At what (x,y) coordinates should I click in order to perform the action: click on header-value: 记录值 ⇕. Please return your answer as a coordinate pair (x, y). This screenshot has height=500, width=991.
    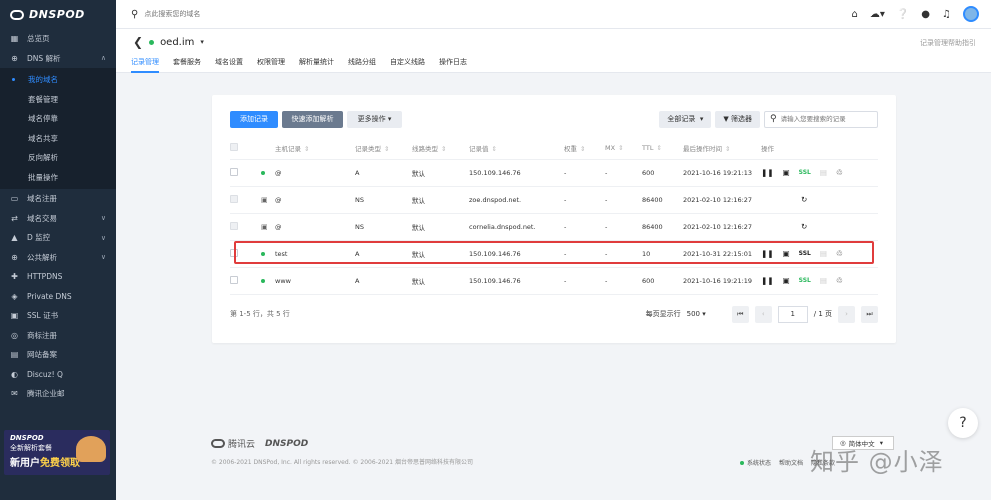
    Looking at the image, I should click on (516, 148).